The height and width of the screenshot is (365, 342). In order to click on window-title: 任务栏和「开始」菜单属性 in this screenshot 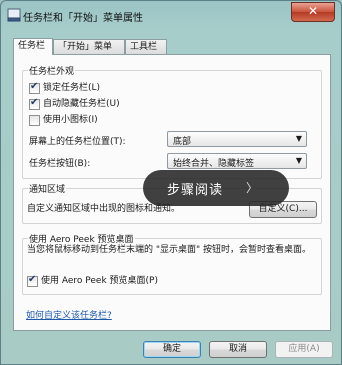, I will do `click(83, 18)`.